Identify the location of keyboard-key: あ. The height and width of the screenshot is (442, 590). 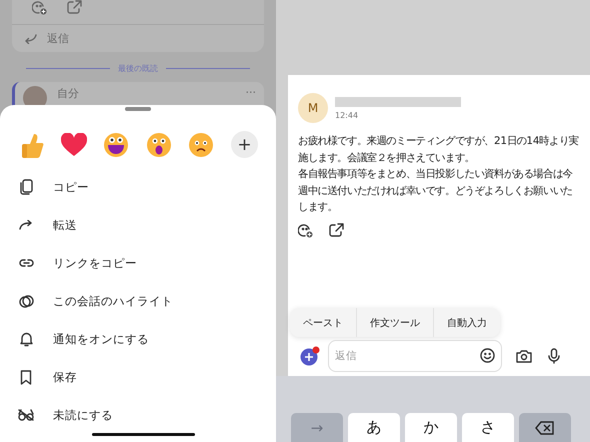
(374, 427).